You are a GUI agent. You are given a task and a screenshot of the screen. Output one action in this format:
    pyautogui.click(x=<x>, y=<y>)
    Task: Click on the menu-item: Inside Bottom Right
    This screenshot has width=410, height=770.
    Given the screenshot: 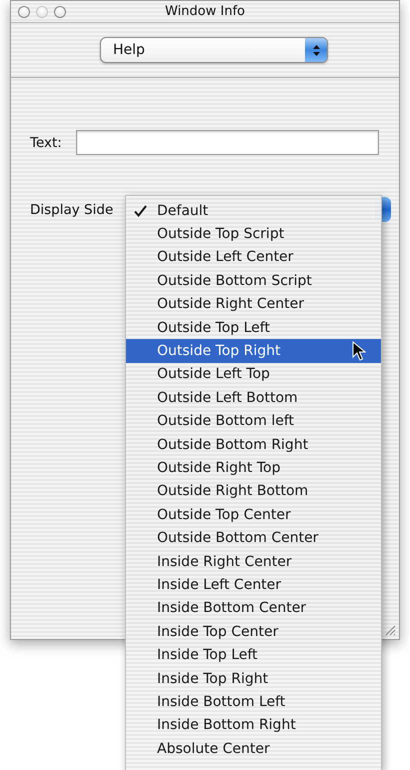 What is the action you would take?
    pyautogui.click(x=253, y=725)
    